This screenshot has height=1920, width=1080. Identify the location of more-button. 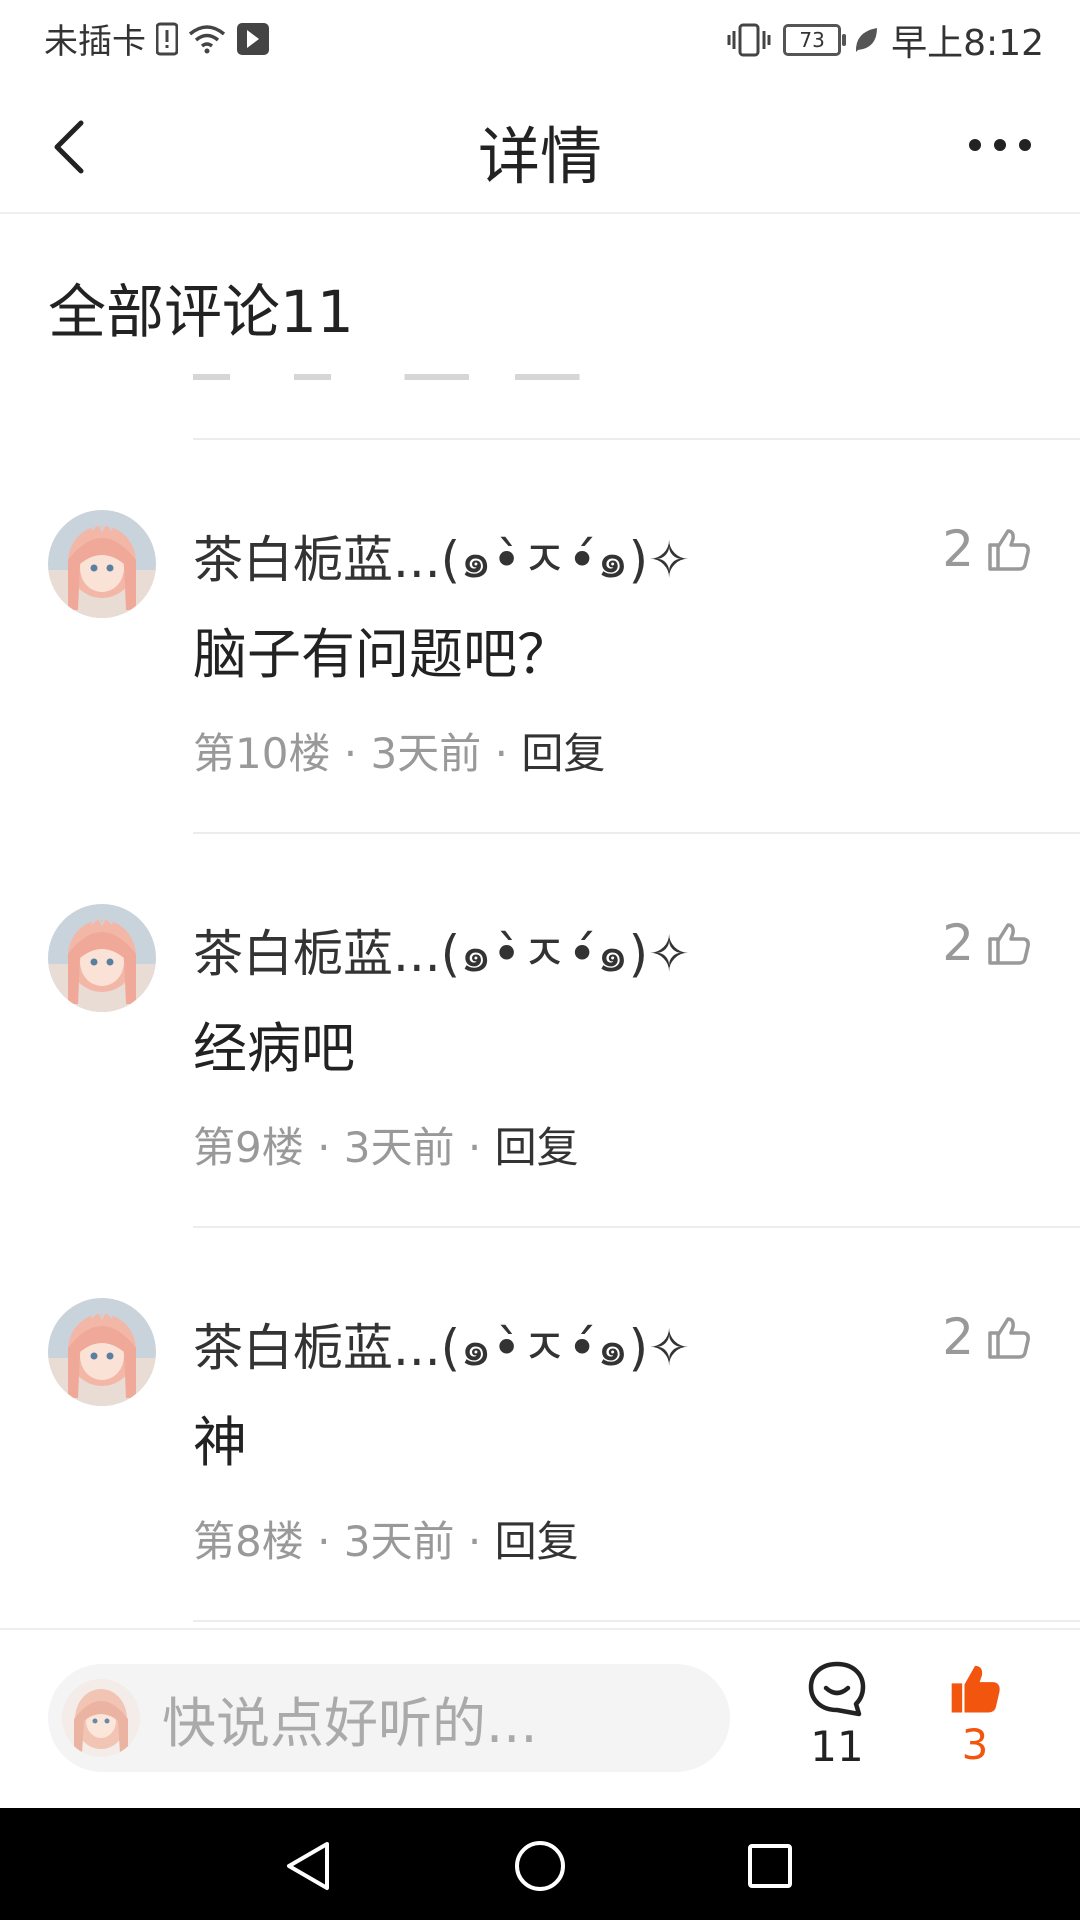
(1000, 145).